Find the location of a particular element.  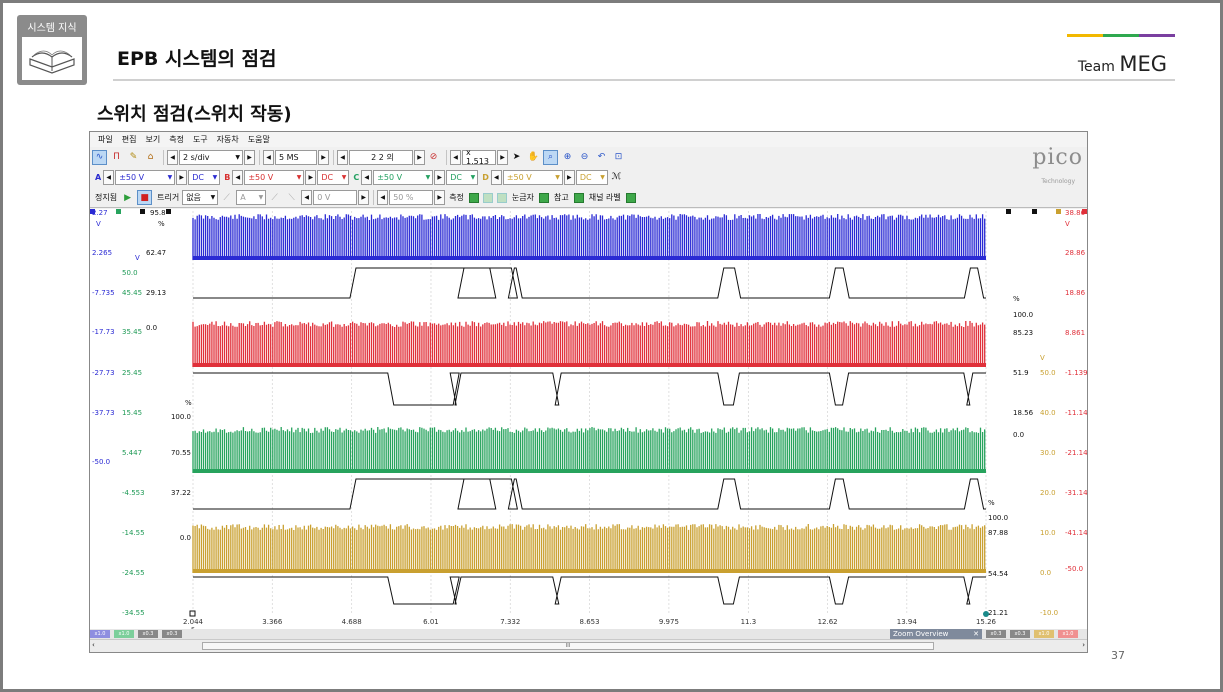

channel-label-label: 채널 라벨 is located at coordinates (605, 197).